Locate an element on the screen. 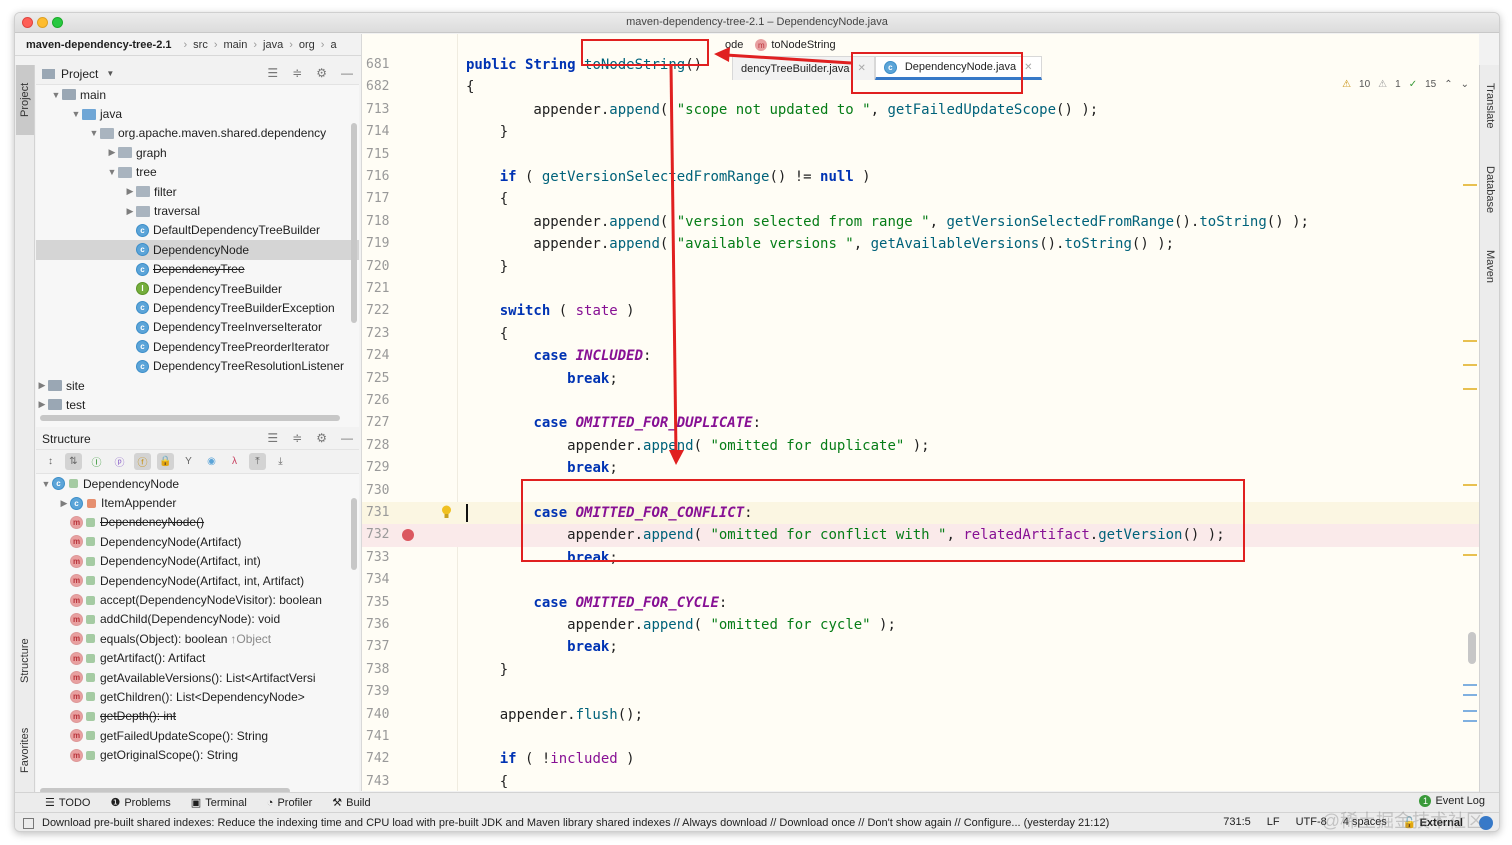  line-number: 716 is located at coordinates (384, 177).